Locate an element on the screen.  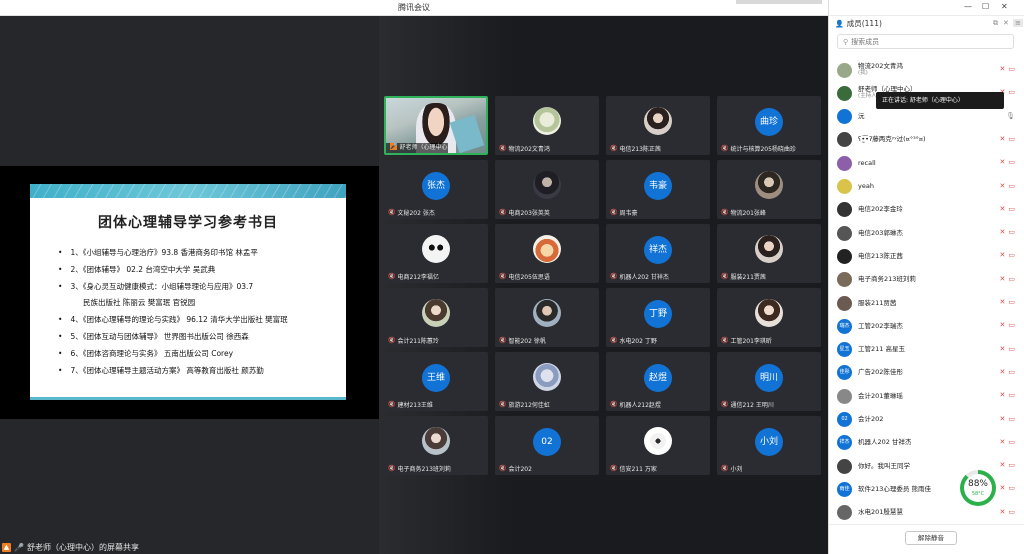
popout-icon: ⧉ is located at coordinates (995, 23).